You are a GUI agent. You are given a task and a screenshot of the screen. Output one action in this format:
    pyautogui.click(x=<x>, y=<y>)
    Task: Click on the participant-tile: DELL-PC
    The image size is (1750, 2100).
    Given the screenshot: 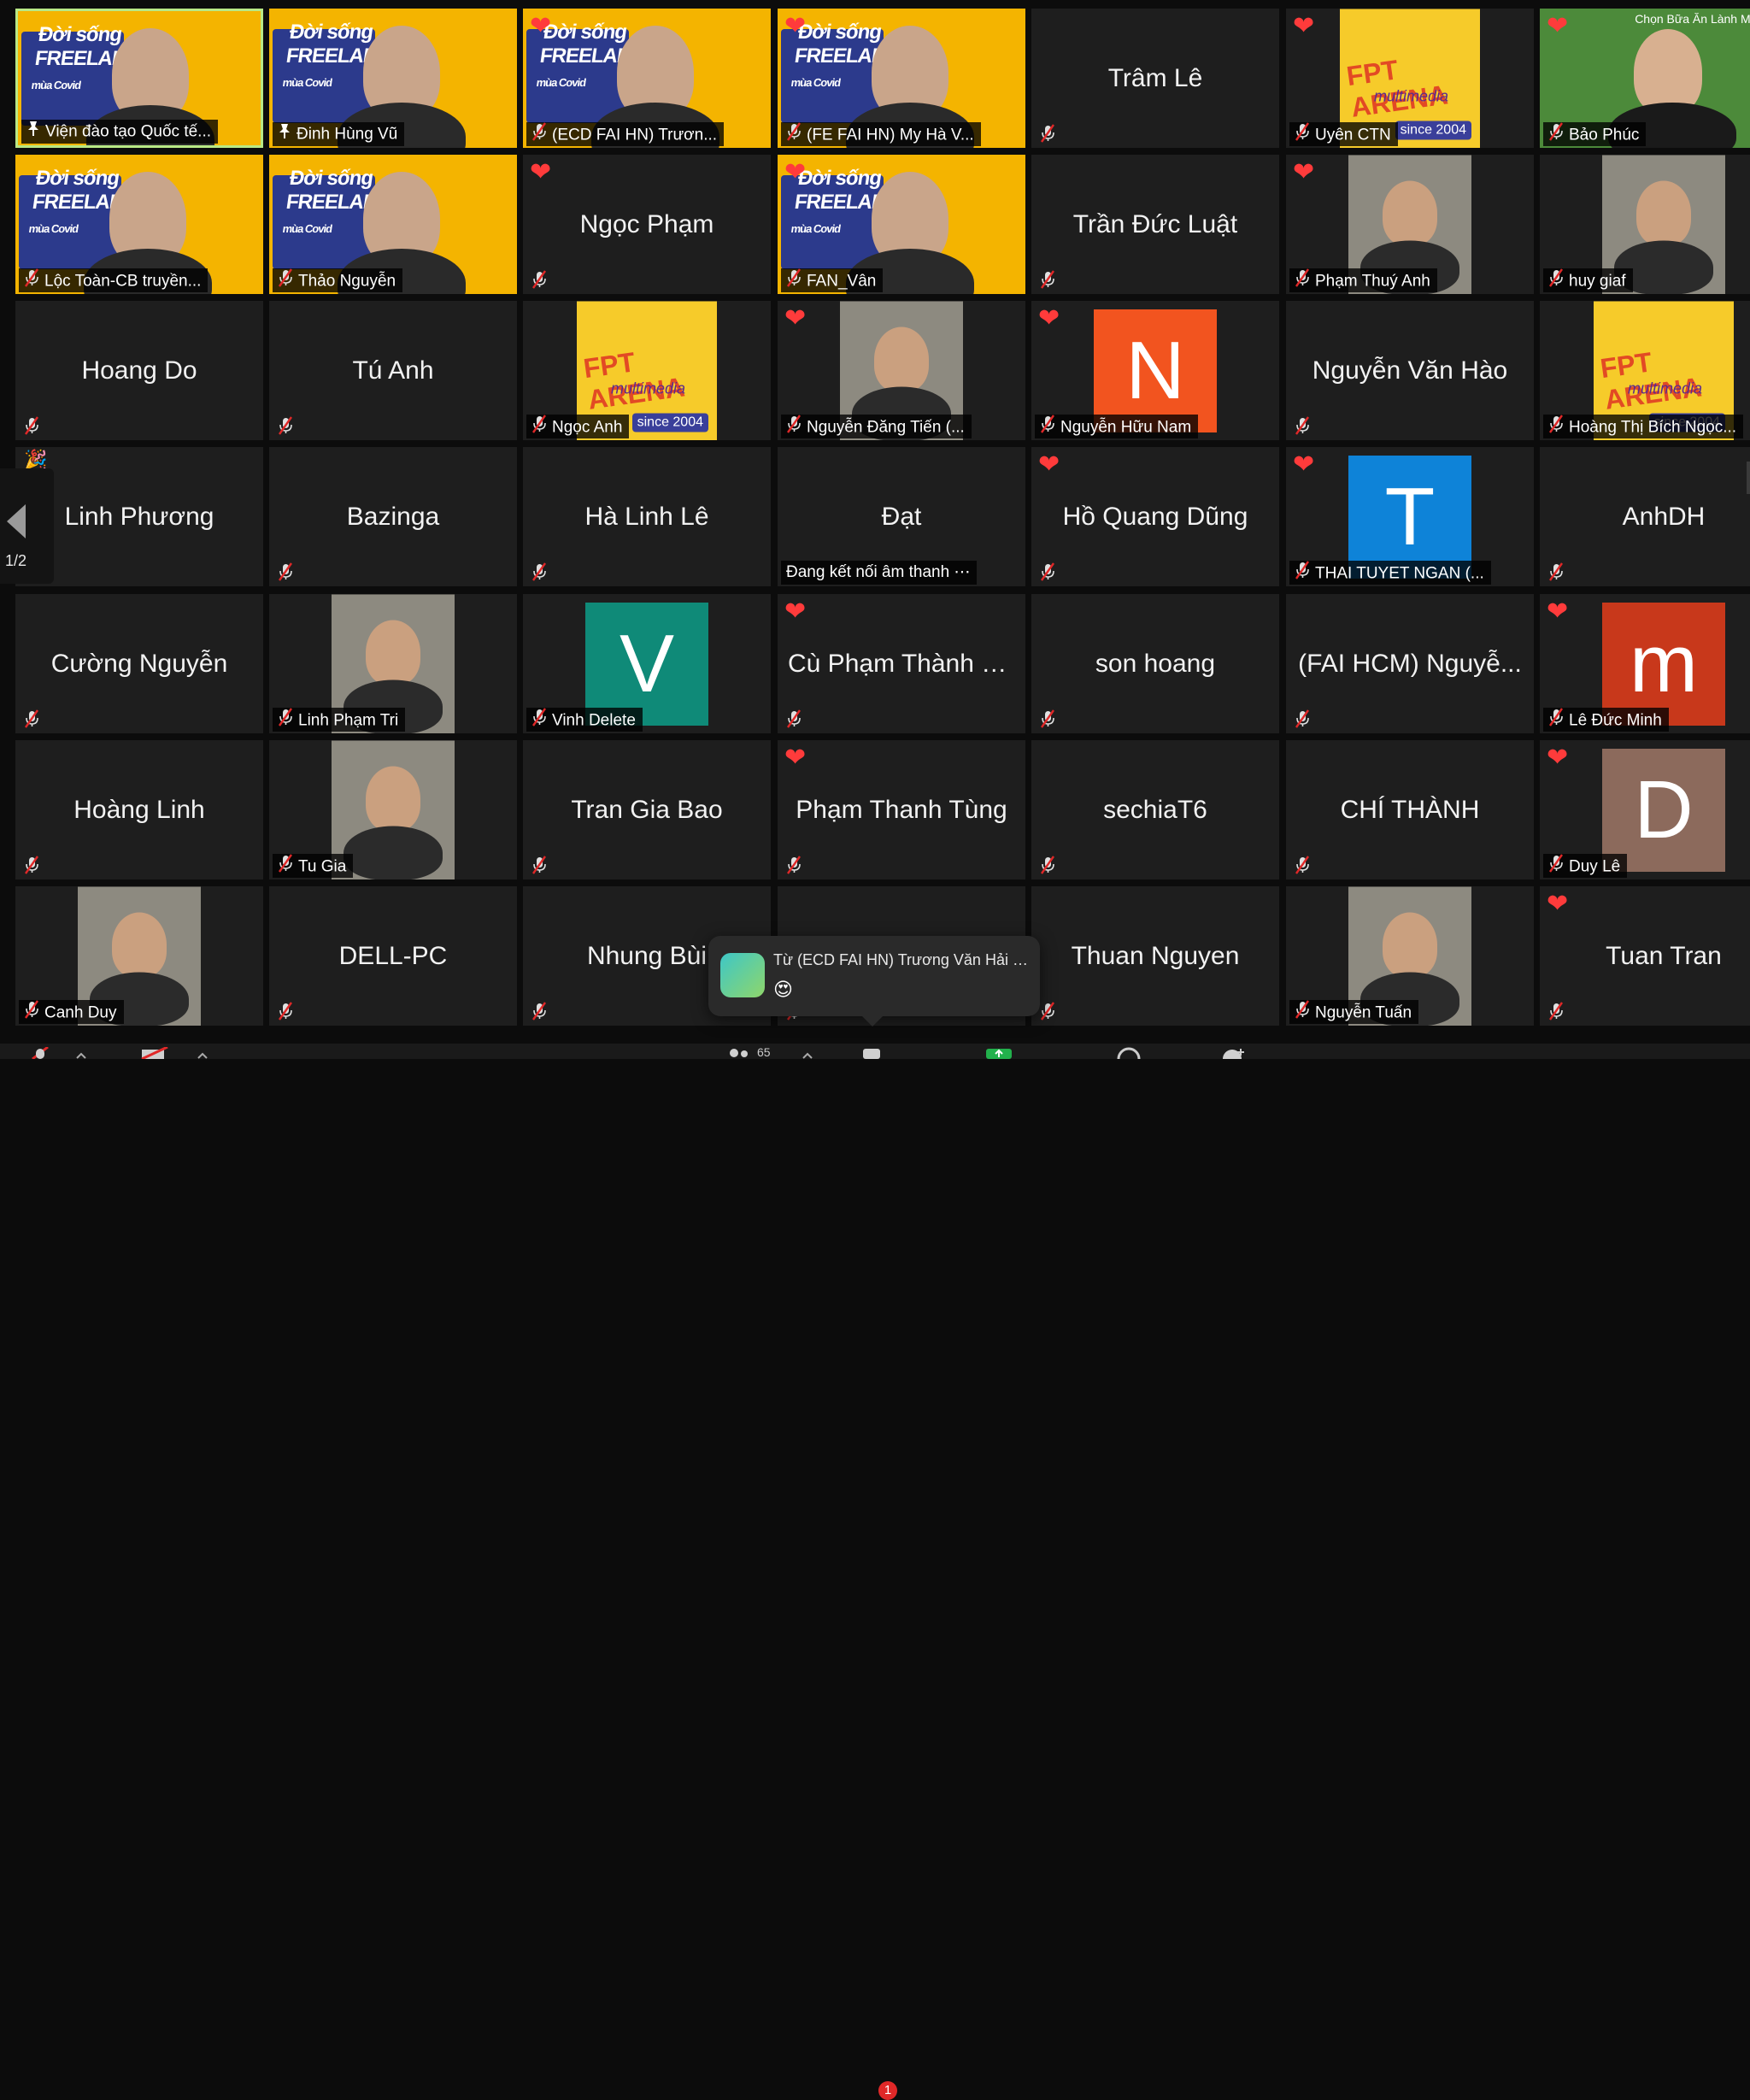 What is the action you would take?
    pyautogui.click(x=393, y=956)
    